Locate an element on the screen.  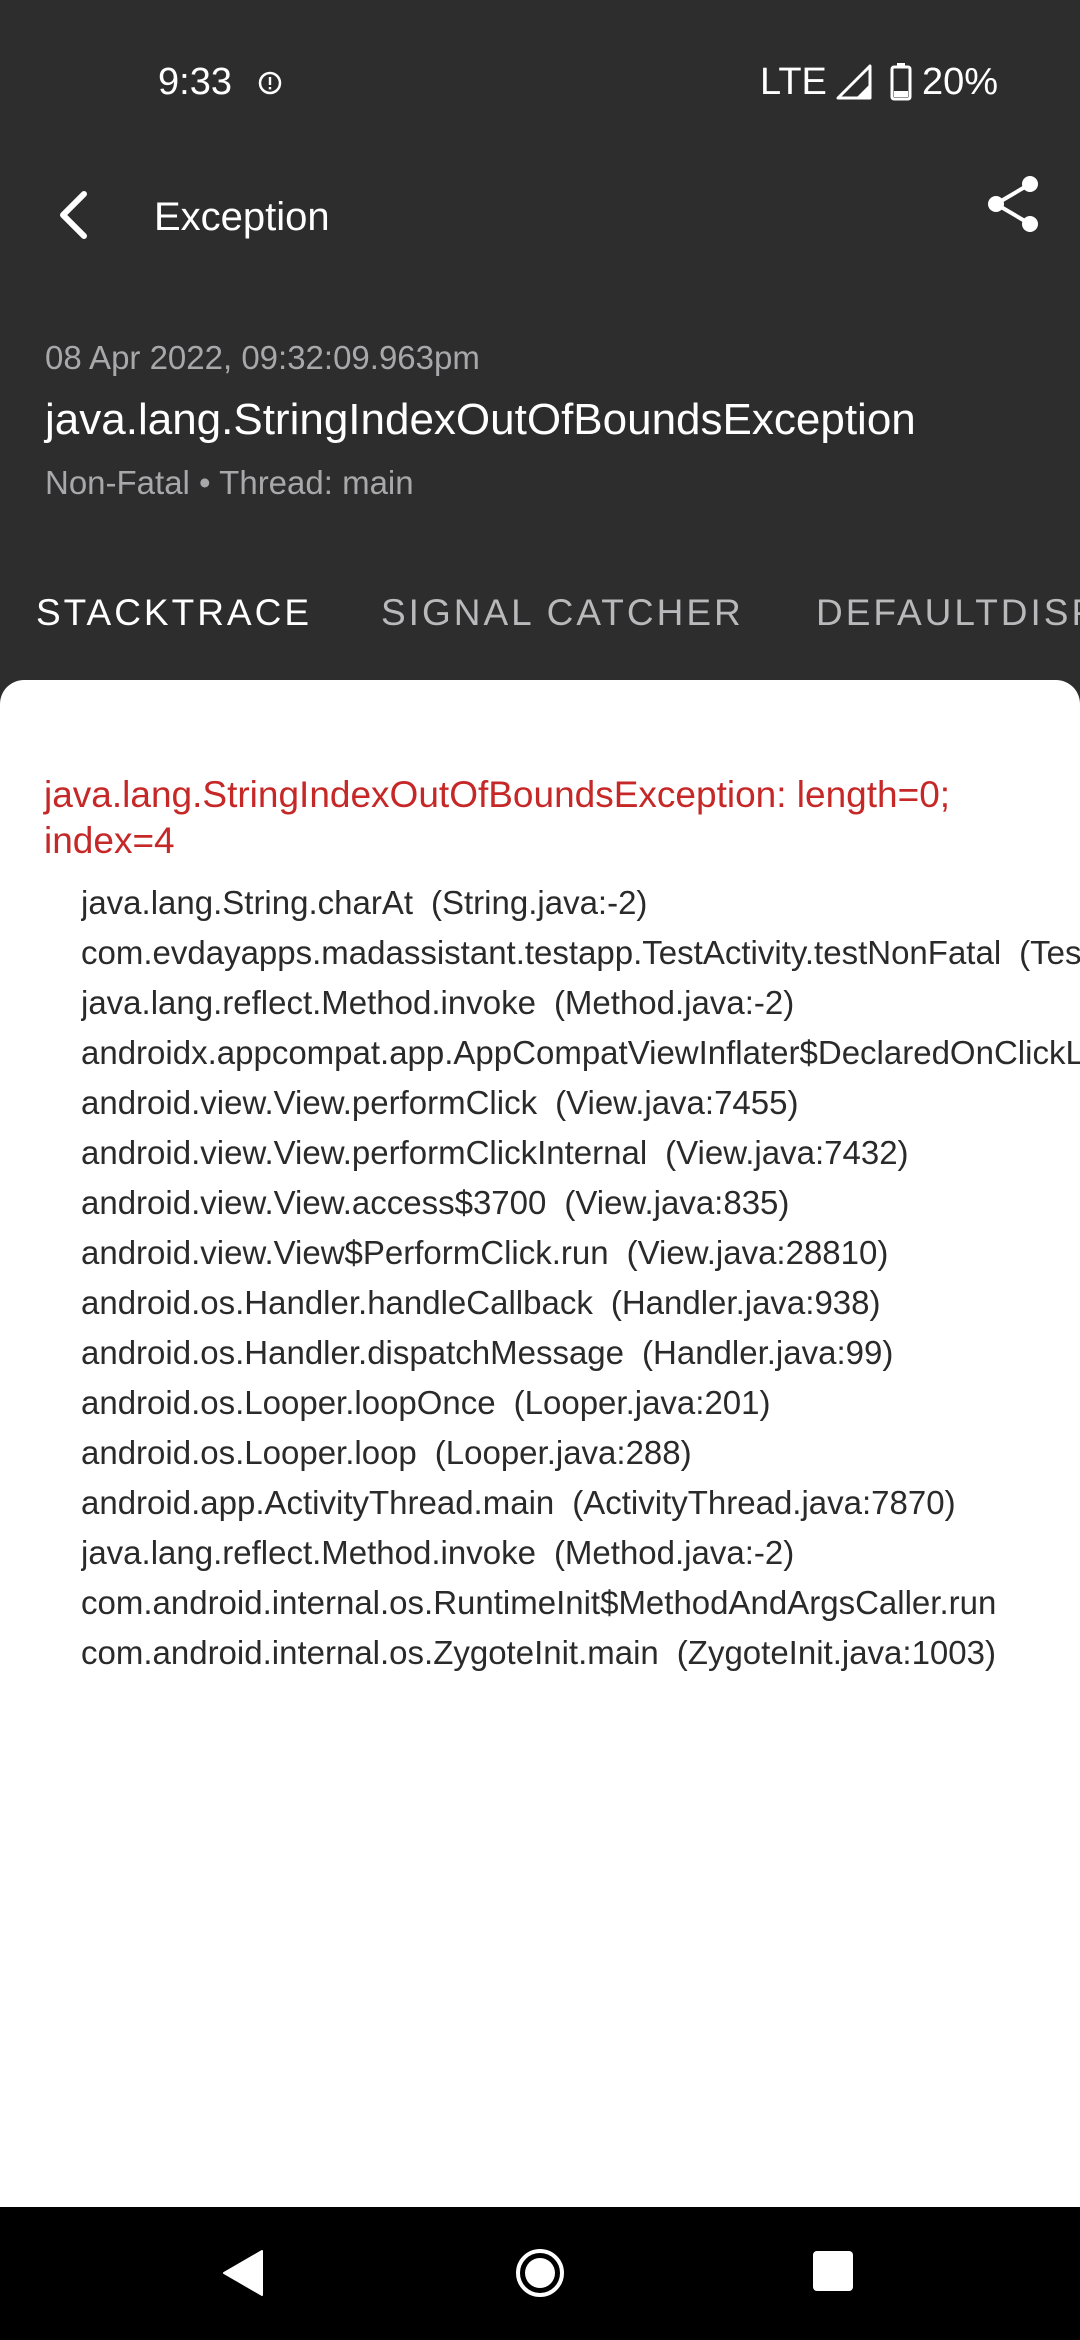
exception-timestamp: 08 Apr 2022, 09:32:09.963pm is located at coordinates (262, 357).